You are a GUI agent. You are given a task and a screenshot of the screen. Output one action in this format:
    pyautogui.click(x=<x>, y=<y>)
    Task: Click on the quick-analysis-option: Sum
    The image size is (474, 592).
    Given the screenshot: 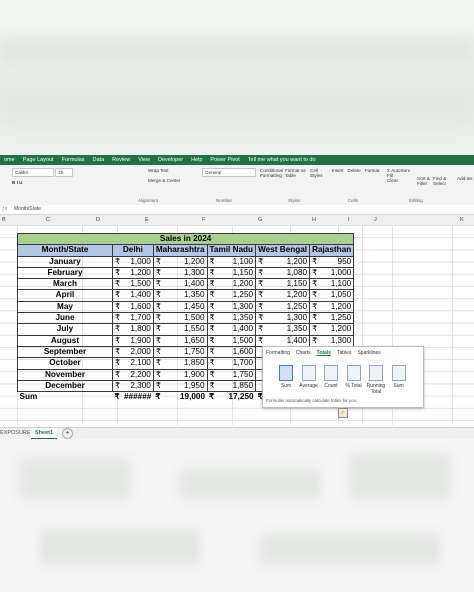 What is the action you would take?
    pyautogui.click(x=399, y=380)
    